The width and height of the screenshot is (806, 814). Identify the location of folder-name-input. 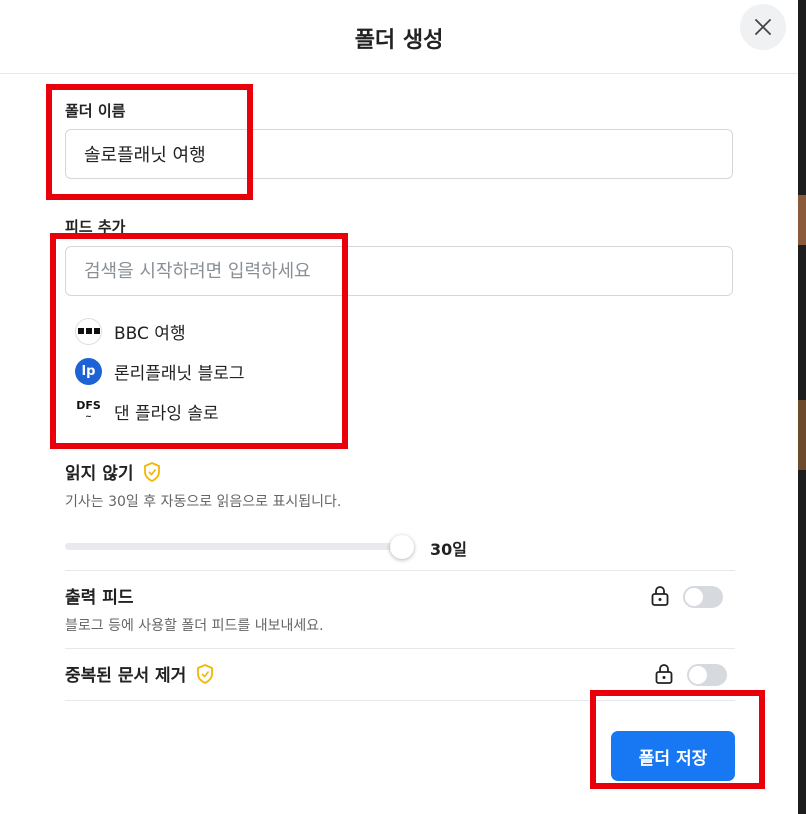
(407, 154).